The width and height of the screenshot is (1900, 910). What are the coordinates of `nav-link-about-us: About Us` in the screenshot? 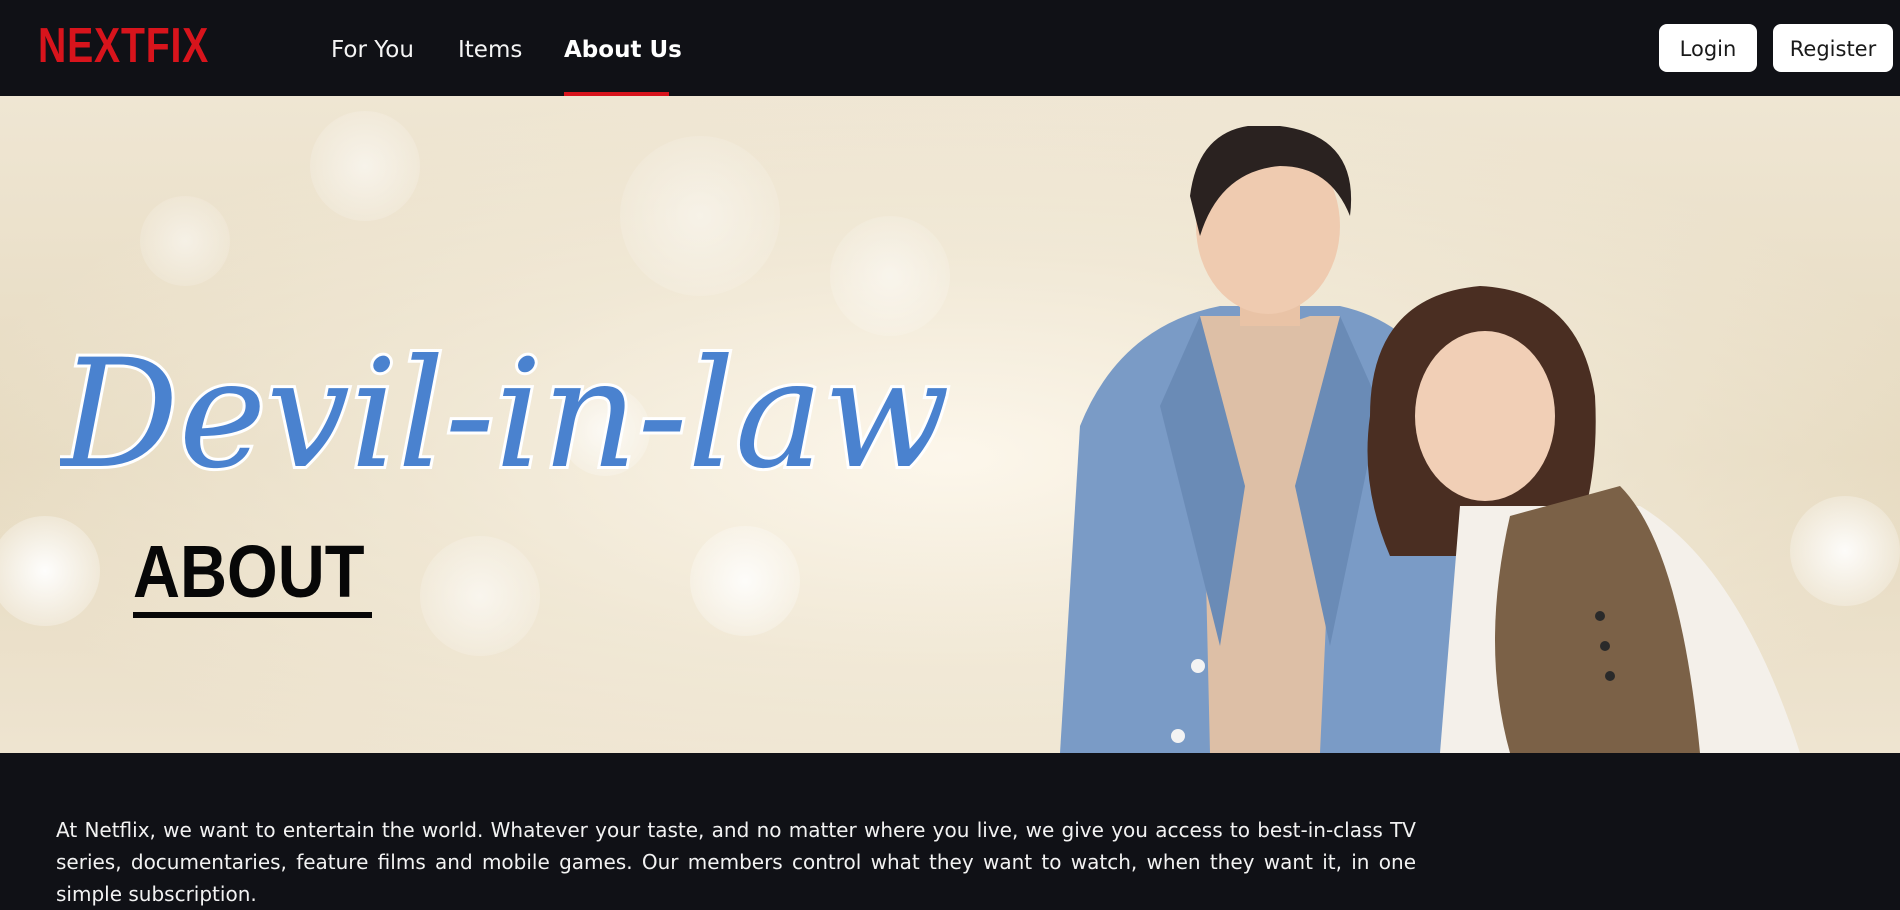 It's located at (623, 50).